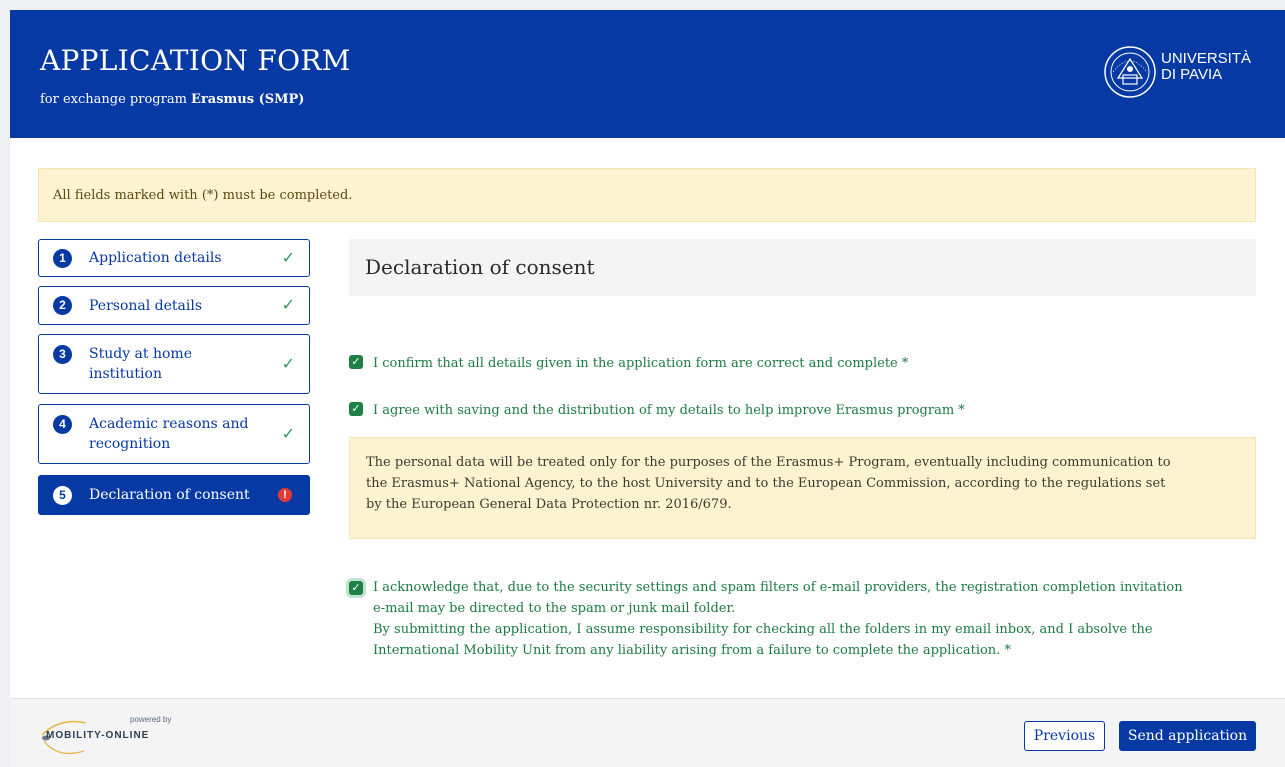 The width and height of the screenshot is (1285, 767). What do you see at coordinates (1206, 58) in the screenshot?
I see `university-name-line1: UNIVERSITÀ` at bounding box center [1206, 58].